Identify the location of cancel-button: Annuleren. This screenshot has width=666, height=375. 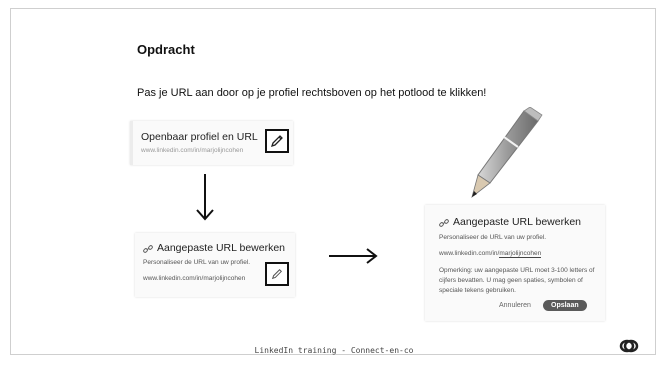
(515, 305).